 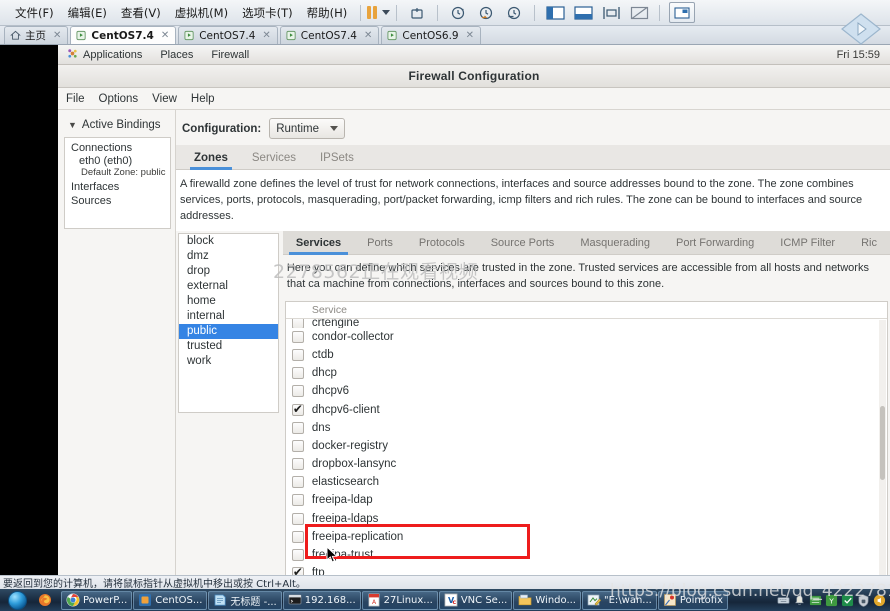 I want to click on configuration-select: Runtime, so click(x=307, y=128).